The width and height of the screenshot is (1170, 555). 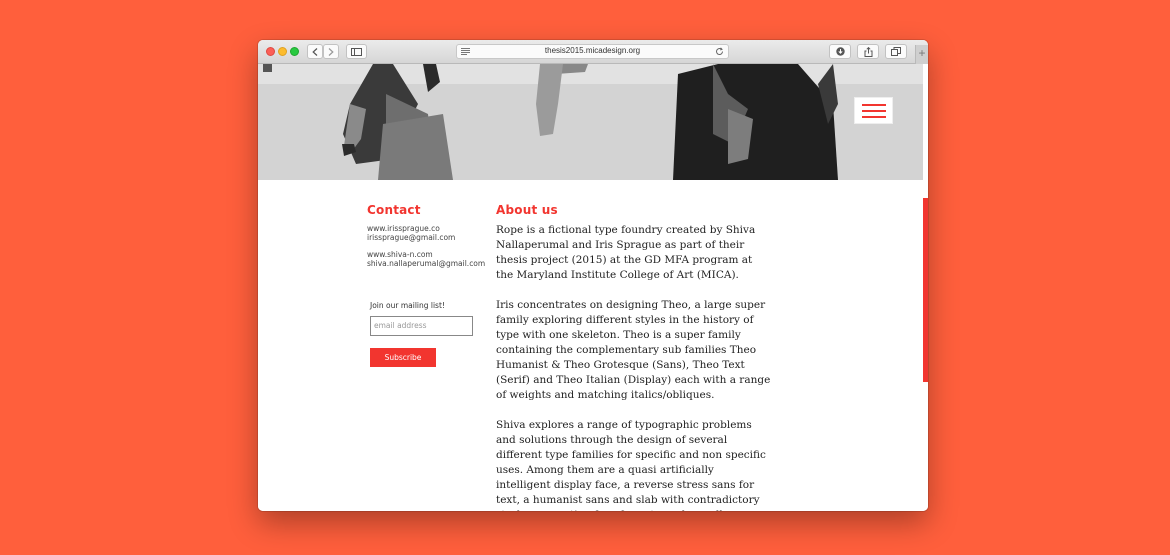 I want to click on subscribe-button: Subscribe, so click(x=403, y=357).